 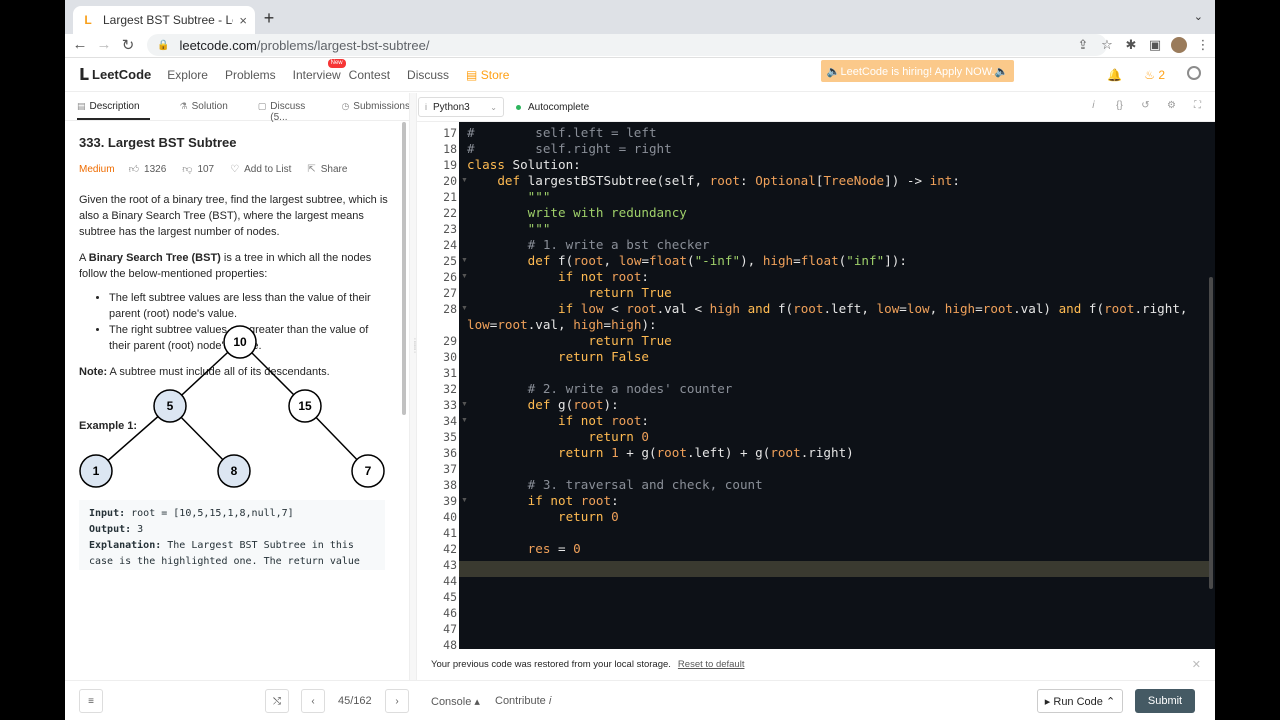 I want to click on shuffle-button: ⤭, so click(x=277, y=701).